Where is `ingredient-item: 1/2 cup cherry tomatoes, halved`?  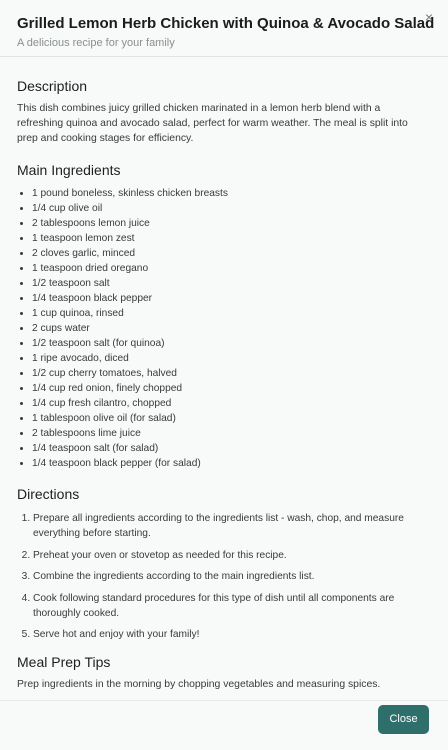
ingredient-item: 1/2 cup cherry tomatoes, halved is located at coordinates (130, 373).